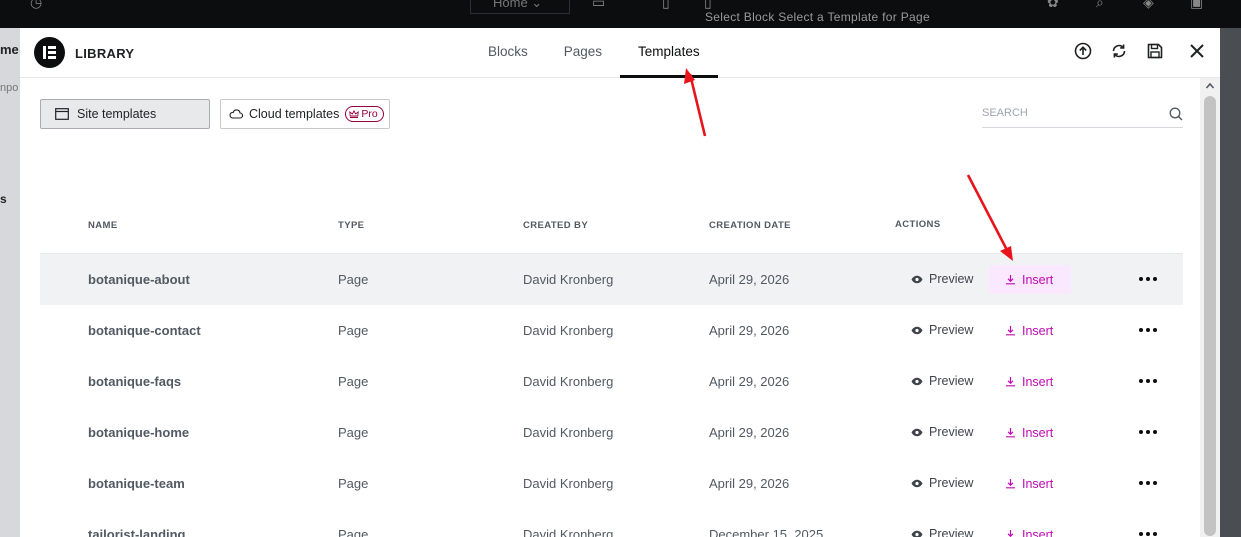 The image size is (1241, 537). Describe the element at coordinates (49, 52) in the screenshot. I see `elementor-logo-icon` at that location.